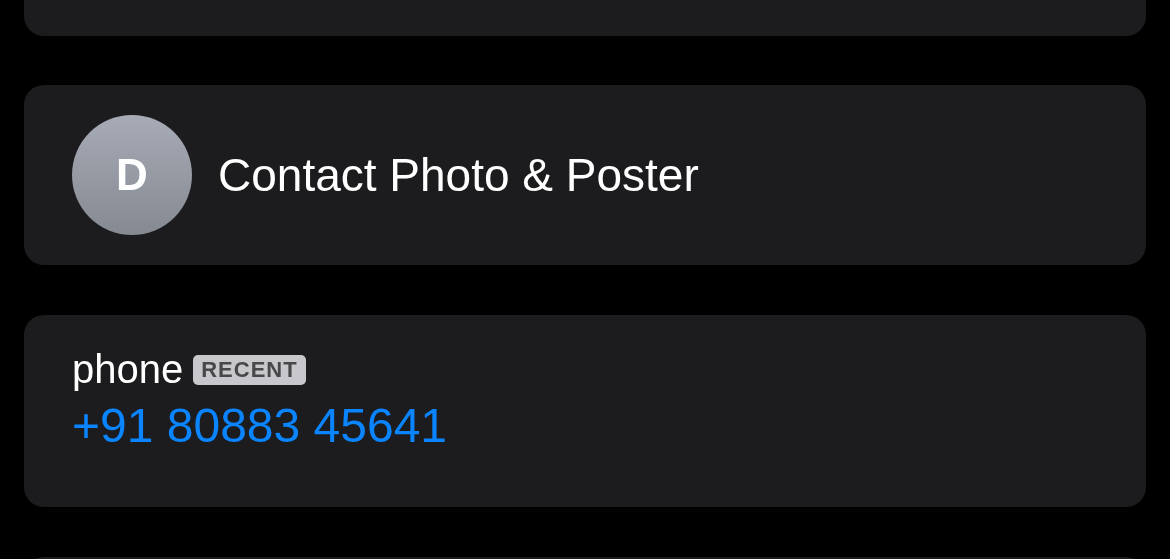 Image resolution: width=1170 pixels, height=559 pixels. Describe the element at coordinates (260, 425) in the screenshot. I see `phone-number-link: +91 80883 45641` at that location.